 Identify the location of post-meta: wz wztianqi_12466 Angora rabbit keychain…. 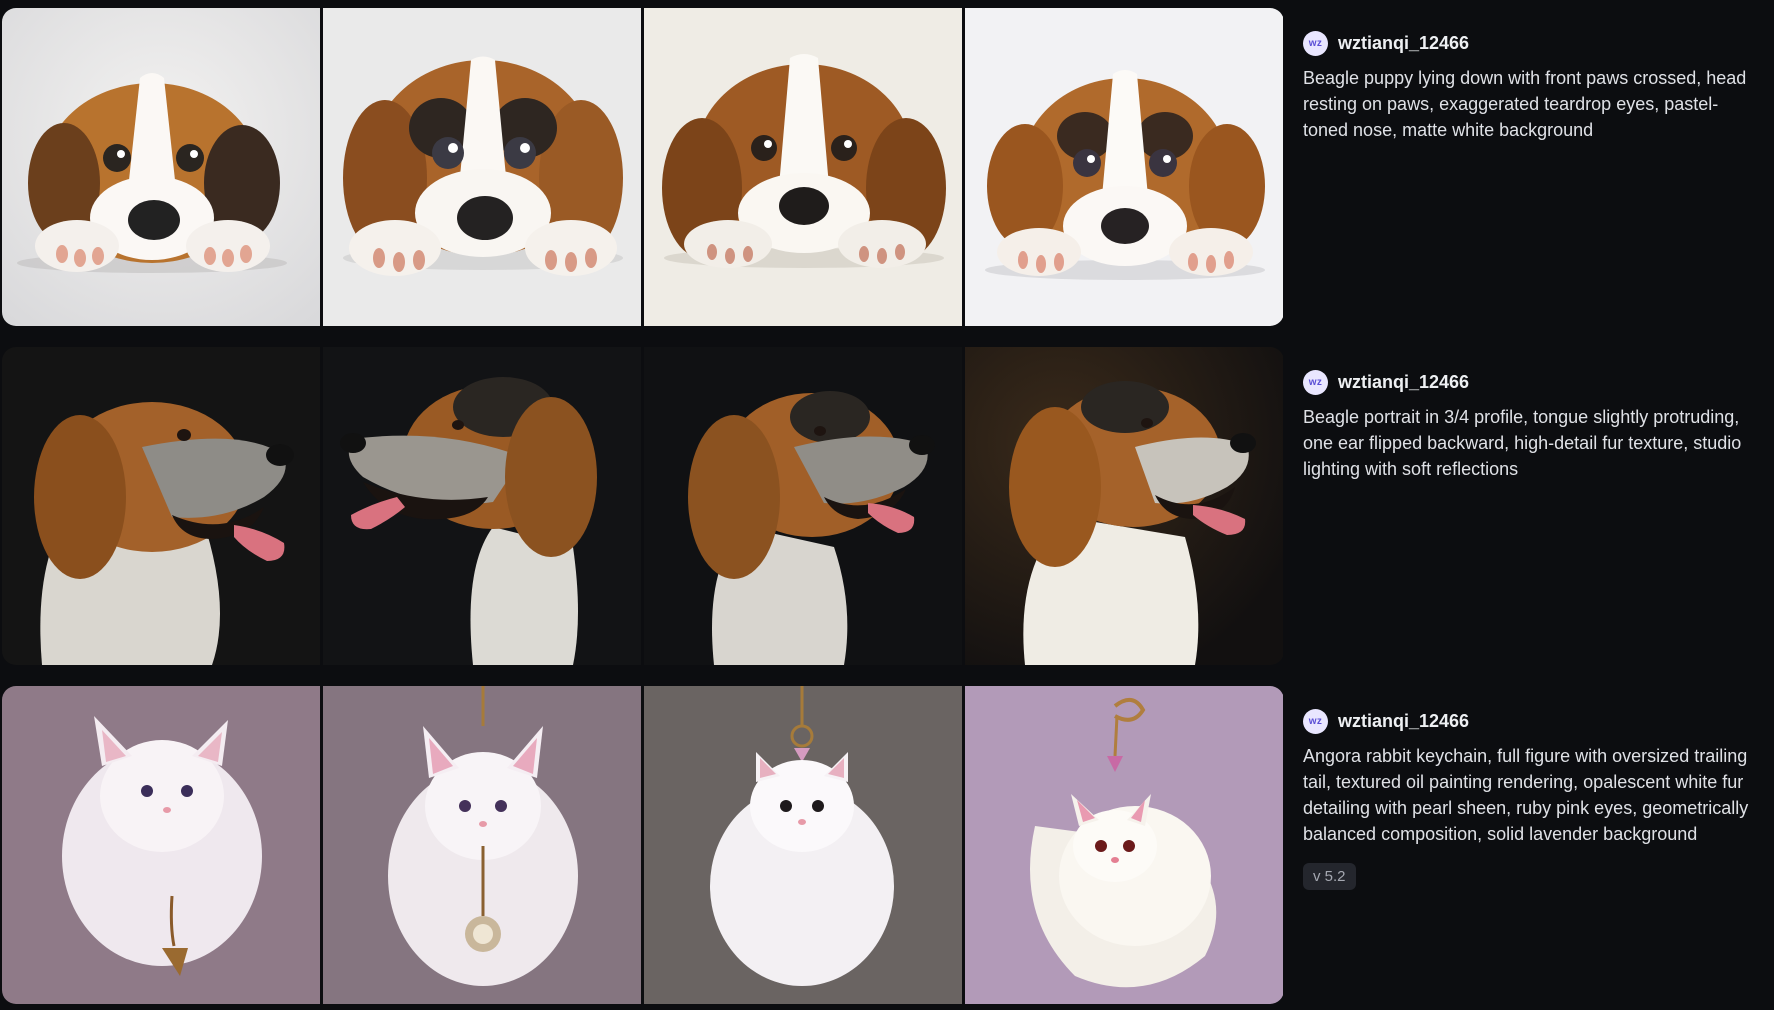
(1533, 799).